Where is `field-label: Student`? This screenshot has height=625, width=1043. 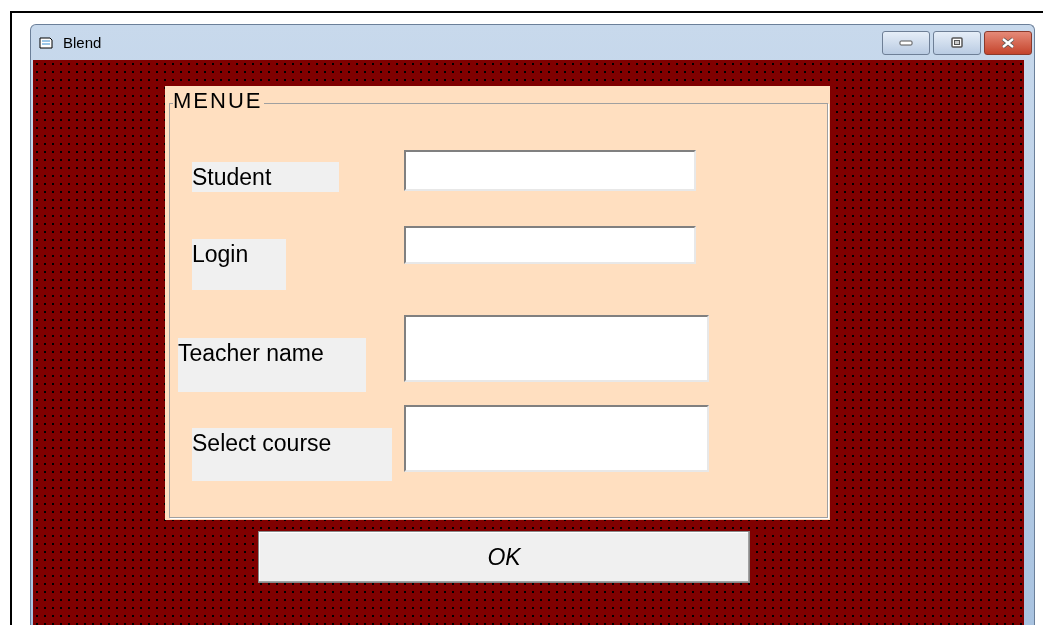
field-label: Student is located at coordinates (265, 177).